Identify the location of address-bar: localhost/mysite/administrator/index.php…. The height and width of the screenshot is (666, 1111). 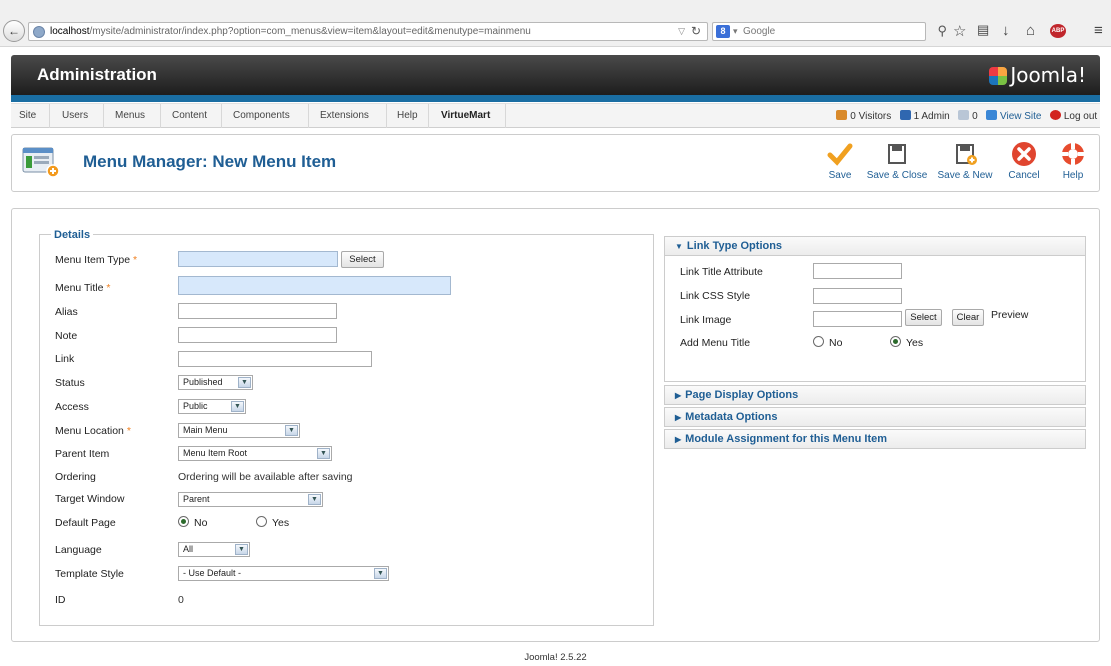
(368, 31).